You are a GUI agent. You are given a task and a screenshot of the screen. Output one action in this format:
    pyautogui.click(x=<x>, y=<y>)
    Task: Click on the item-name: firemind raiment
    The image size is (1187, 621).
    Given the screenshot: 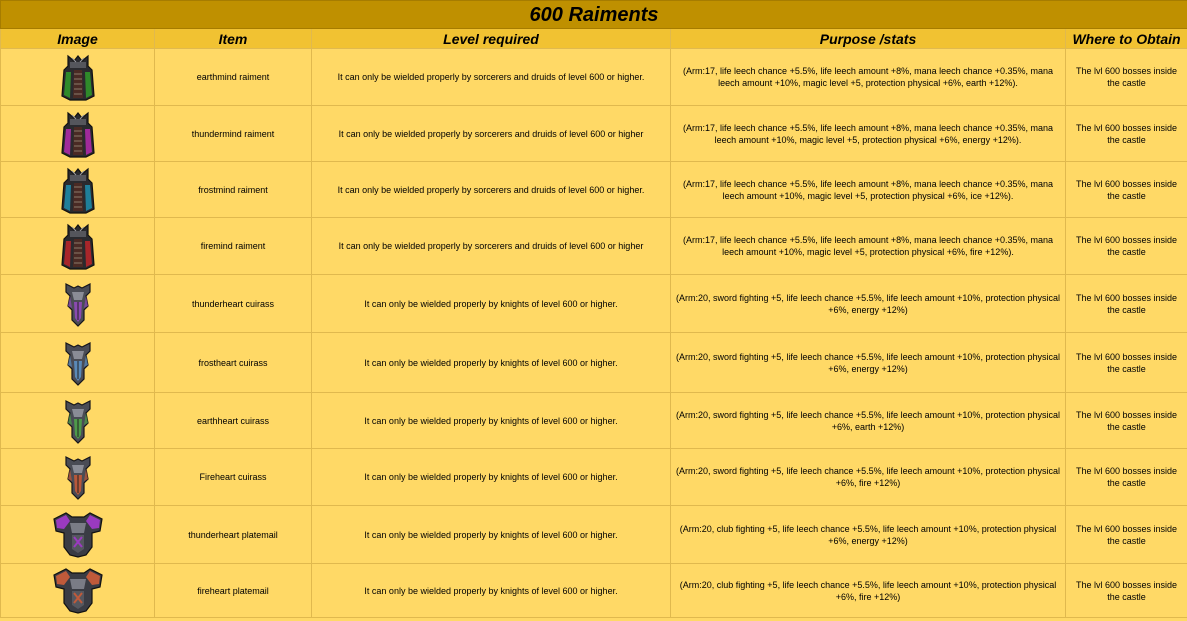 What is the action you would take?
    pyautogui.click(x=233, y=246)
    